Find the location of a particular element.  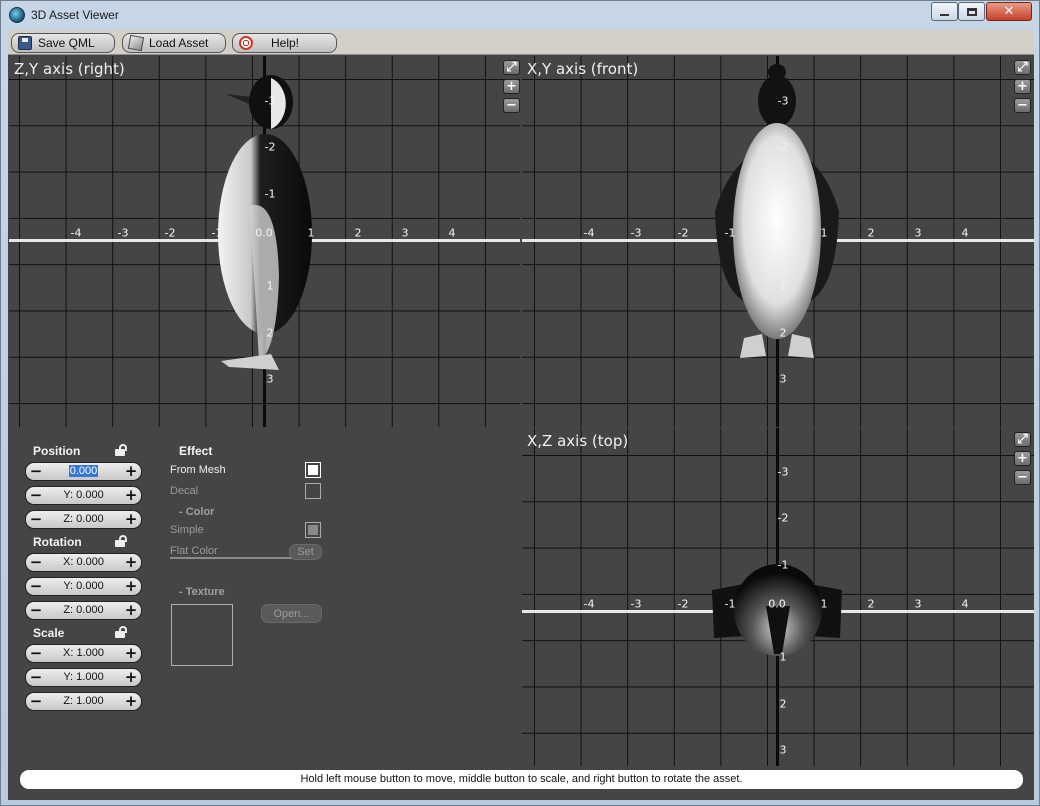

y-tick-label: -3 is located at coordinates (783, 101).